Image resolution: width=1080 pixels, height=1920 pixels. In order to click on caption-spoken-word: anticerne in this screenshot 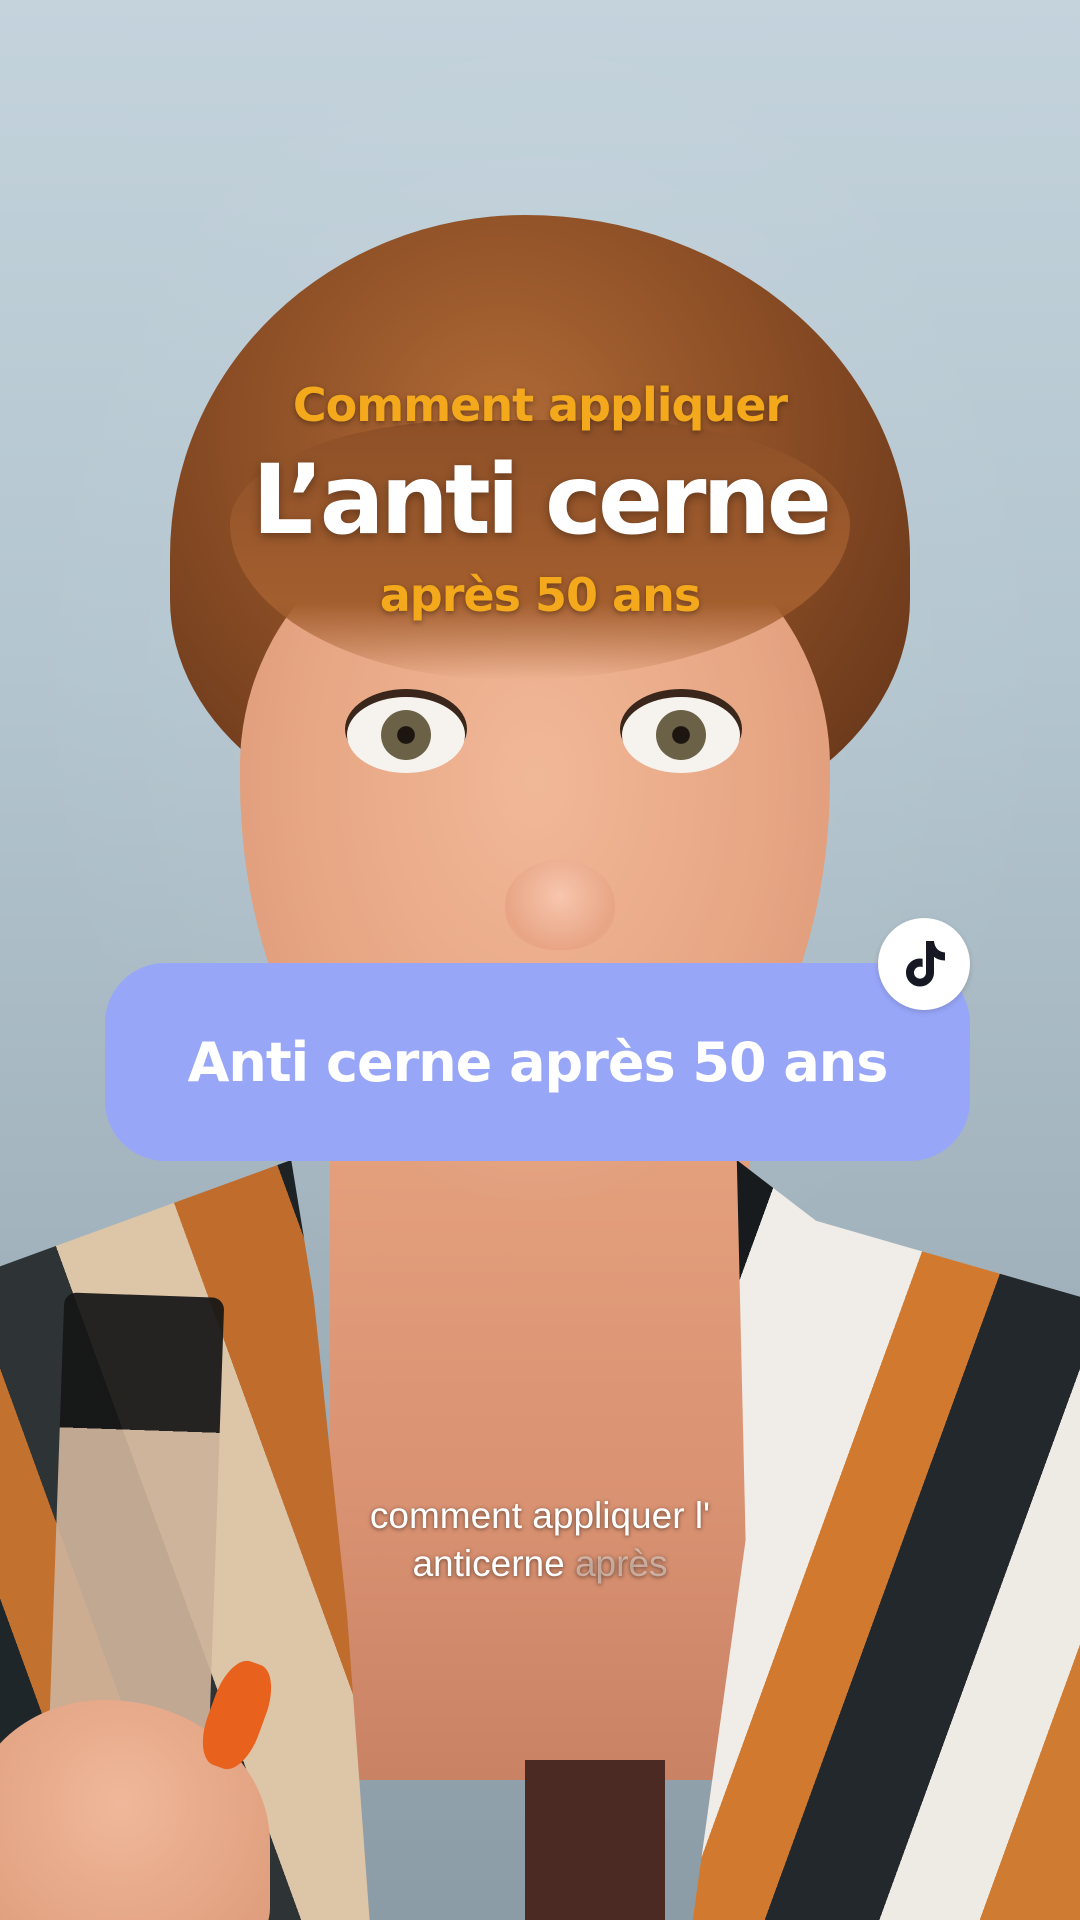, I will do `click(488, 1563)`.